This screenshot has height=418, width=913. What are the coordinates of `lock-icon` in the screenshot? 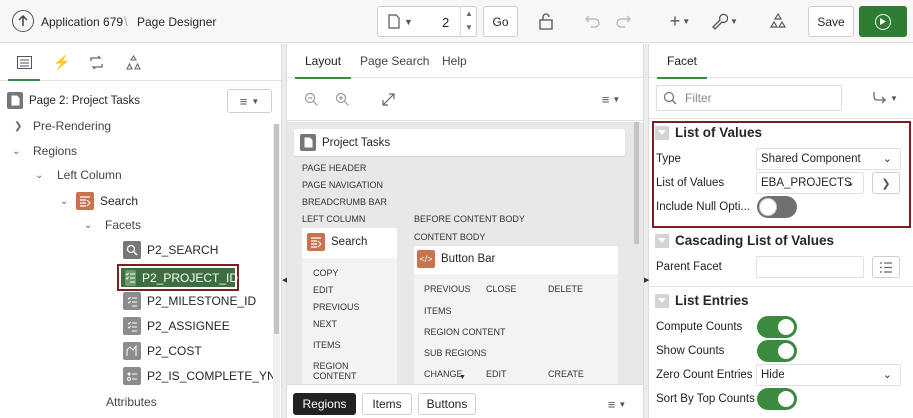 It's located at (546, 21).